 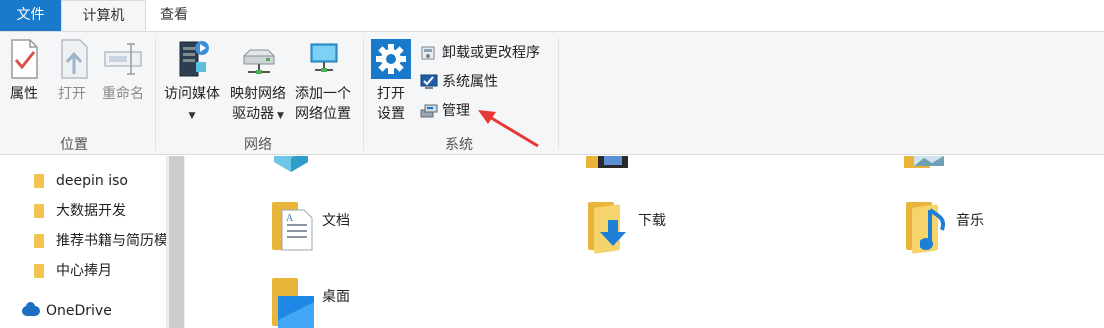 I want to click on nav-scrollbar, so click(x=175, y=242).